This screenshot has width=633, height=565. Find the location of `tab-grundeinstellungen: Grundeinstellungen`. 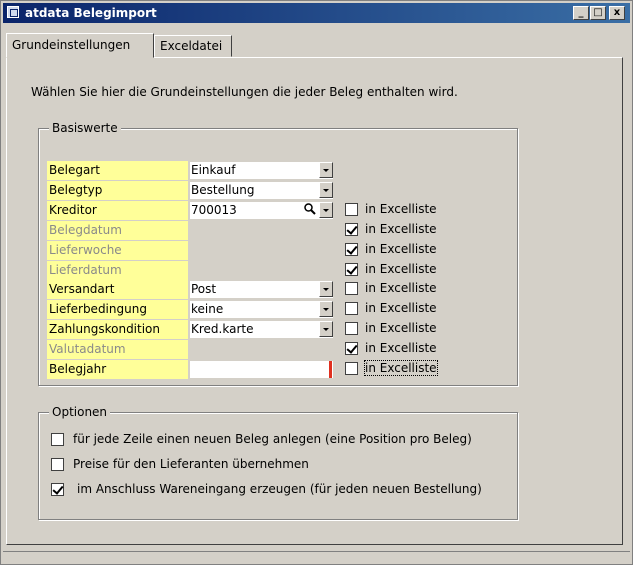

tab-grundeinstellungen: Grundeinstellungen is located at coordinates (80, 45).